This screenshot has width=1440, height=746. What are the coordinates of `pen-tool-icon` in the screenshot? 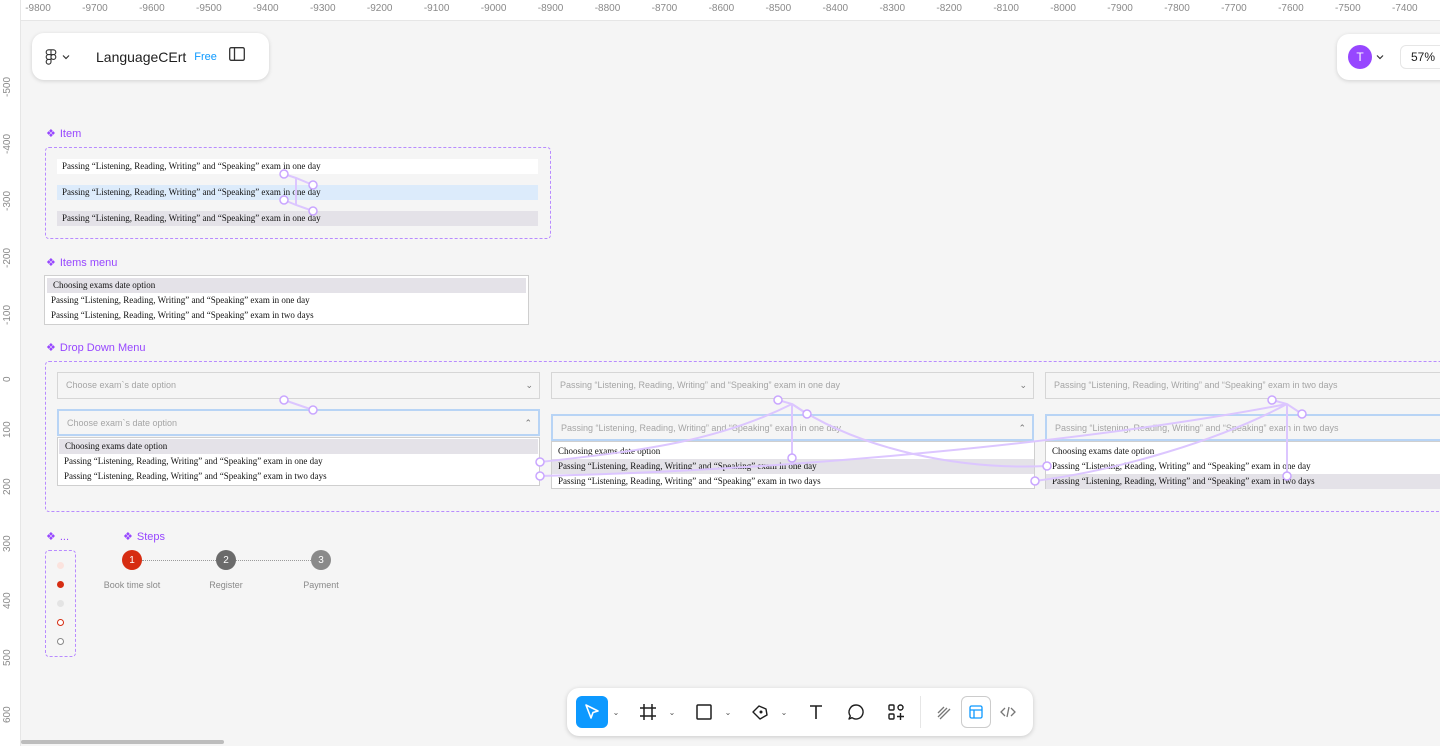 It's located at (760, 712).